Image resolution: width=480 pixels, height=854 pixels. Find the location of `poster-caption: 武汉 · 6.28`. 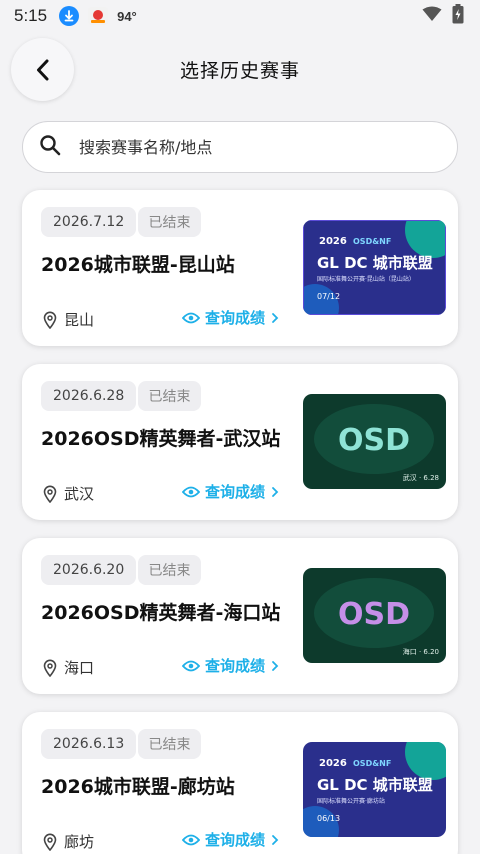

poster-caption: 武汉 · 6.28 is located at coordinates (421, 477).